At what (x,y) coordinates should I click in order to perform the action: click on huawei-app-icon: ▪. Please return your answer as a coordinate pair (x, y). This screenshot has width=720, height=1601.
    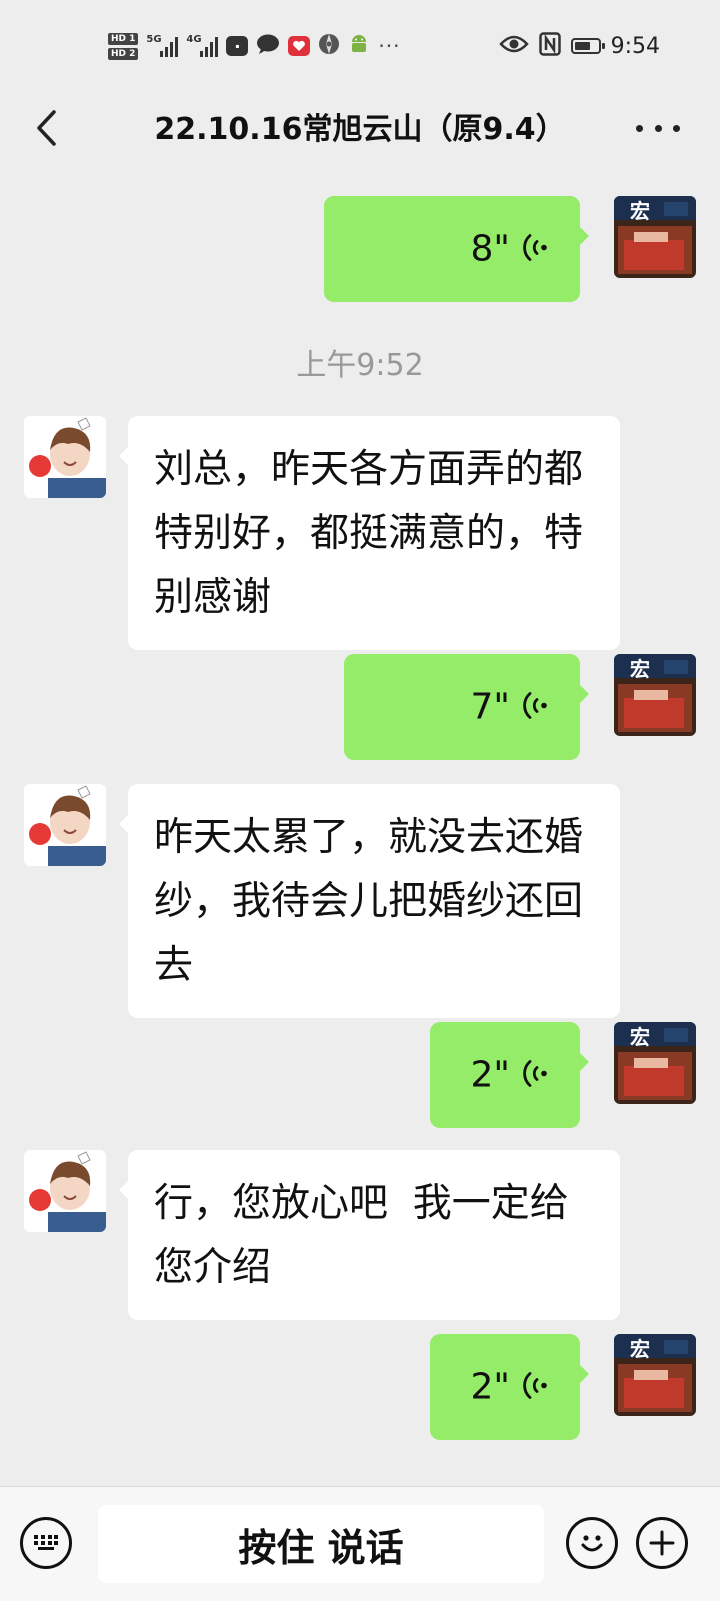
    Looking at the image, I should click on (237, 46).